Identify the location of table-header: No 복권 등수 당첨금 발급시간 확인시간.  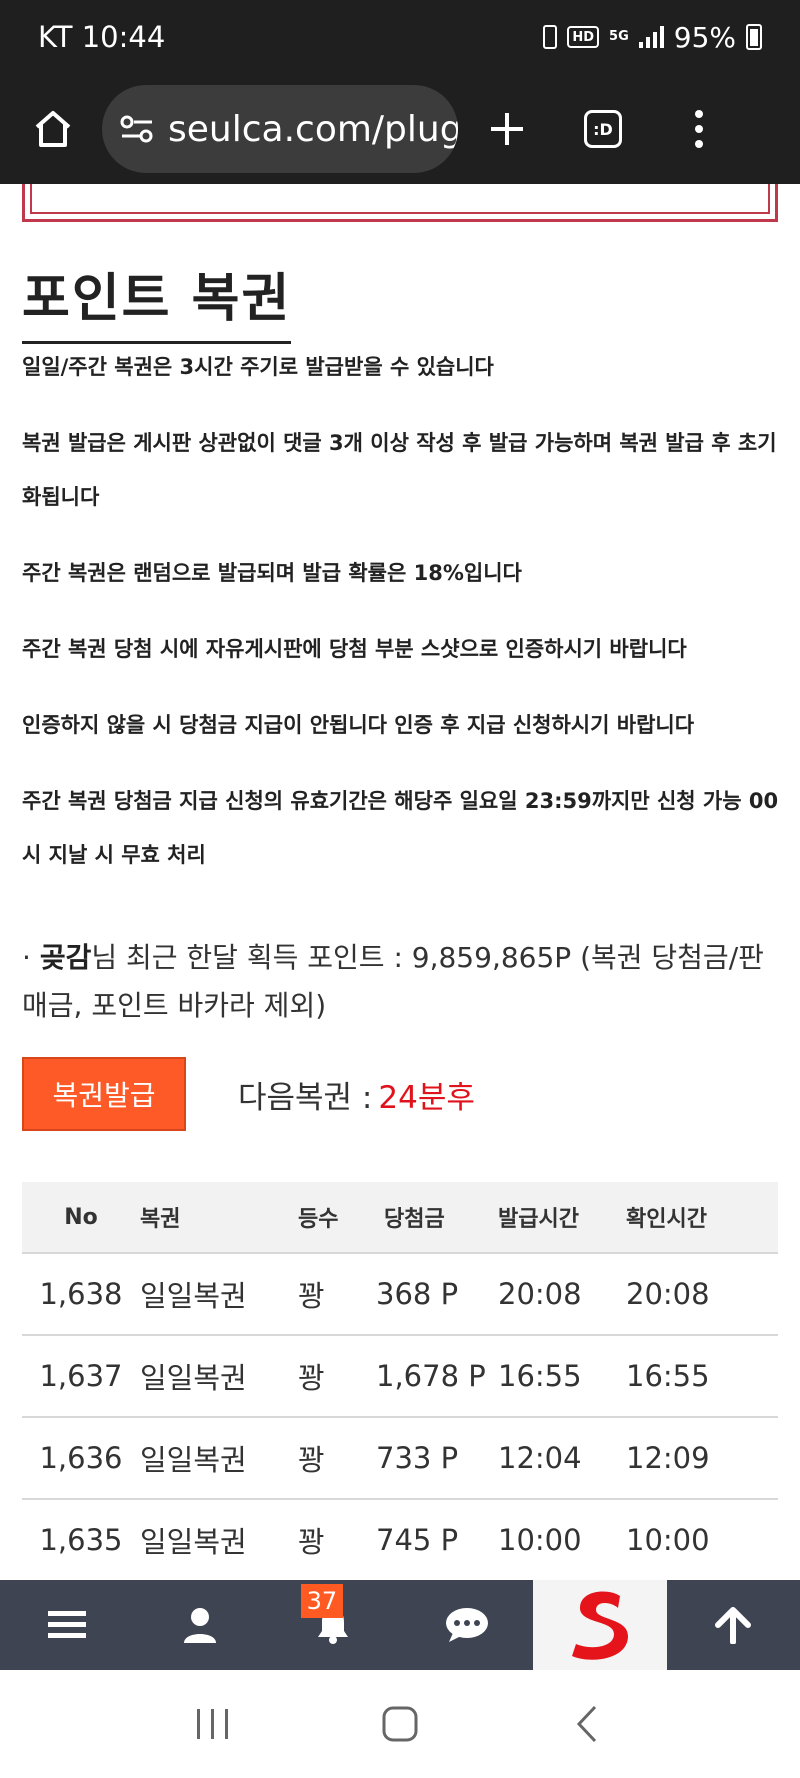
(400, 1218).